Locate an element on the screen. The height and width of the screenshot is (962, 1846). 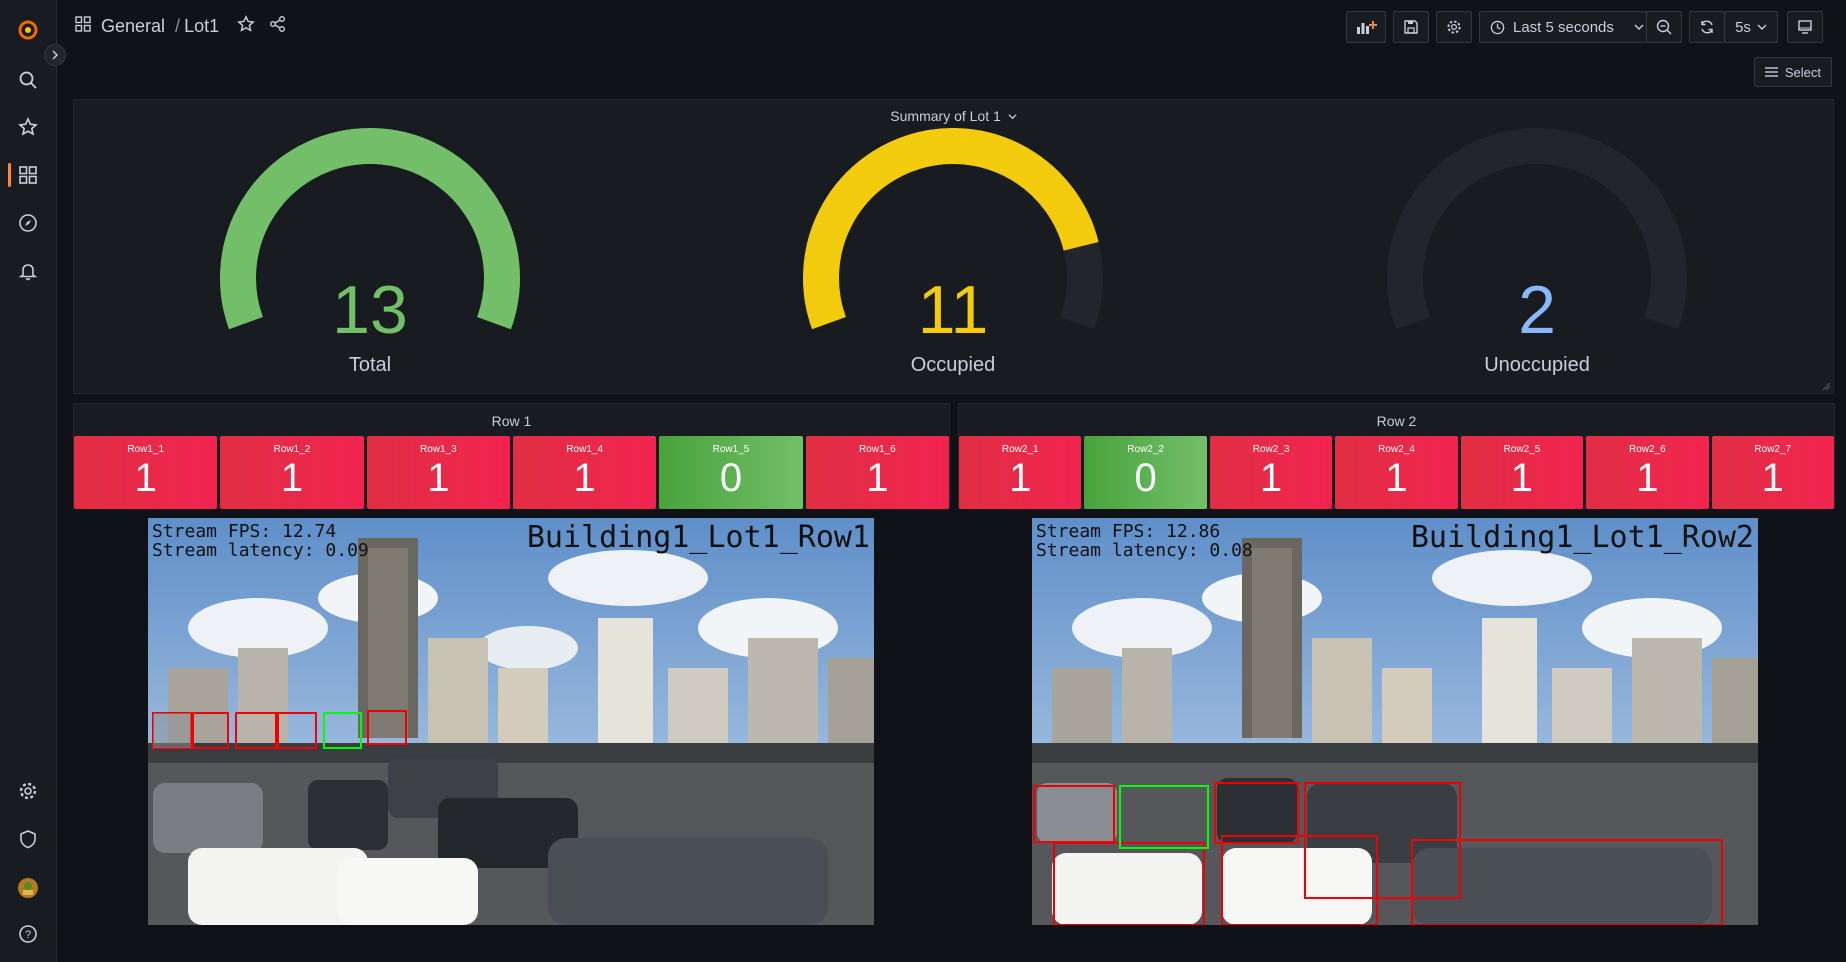
stat-tile-row1-5: Row1_5 0 is located at coordinates (731, 472).